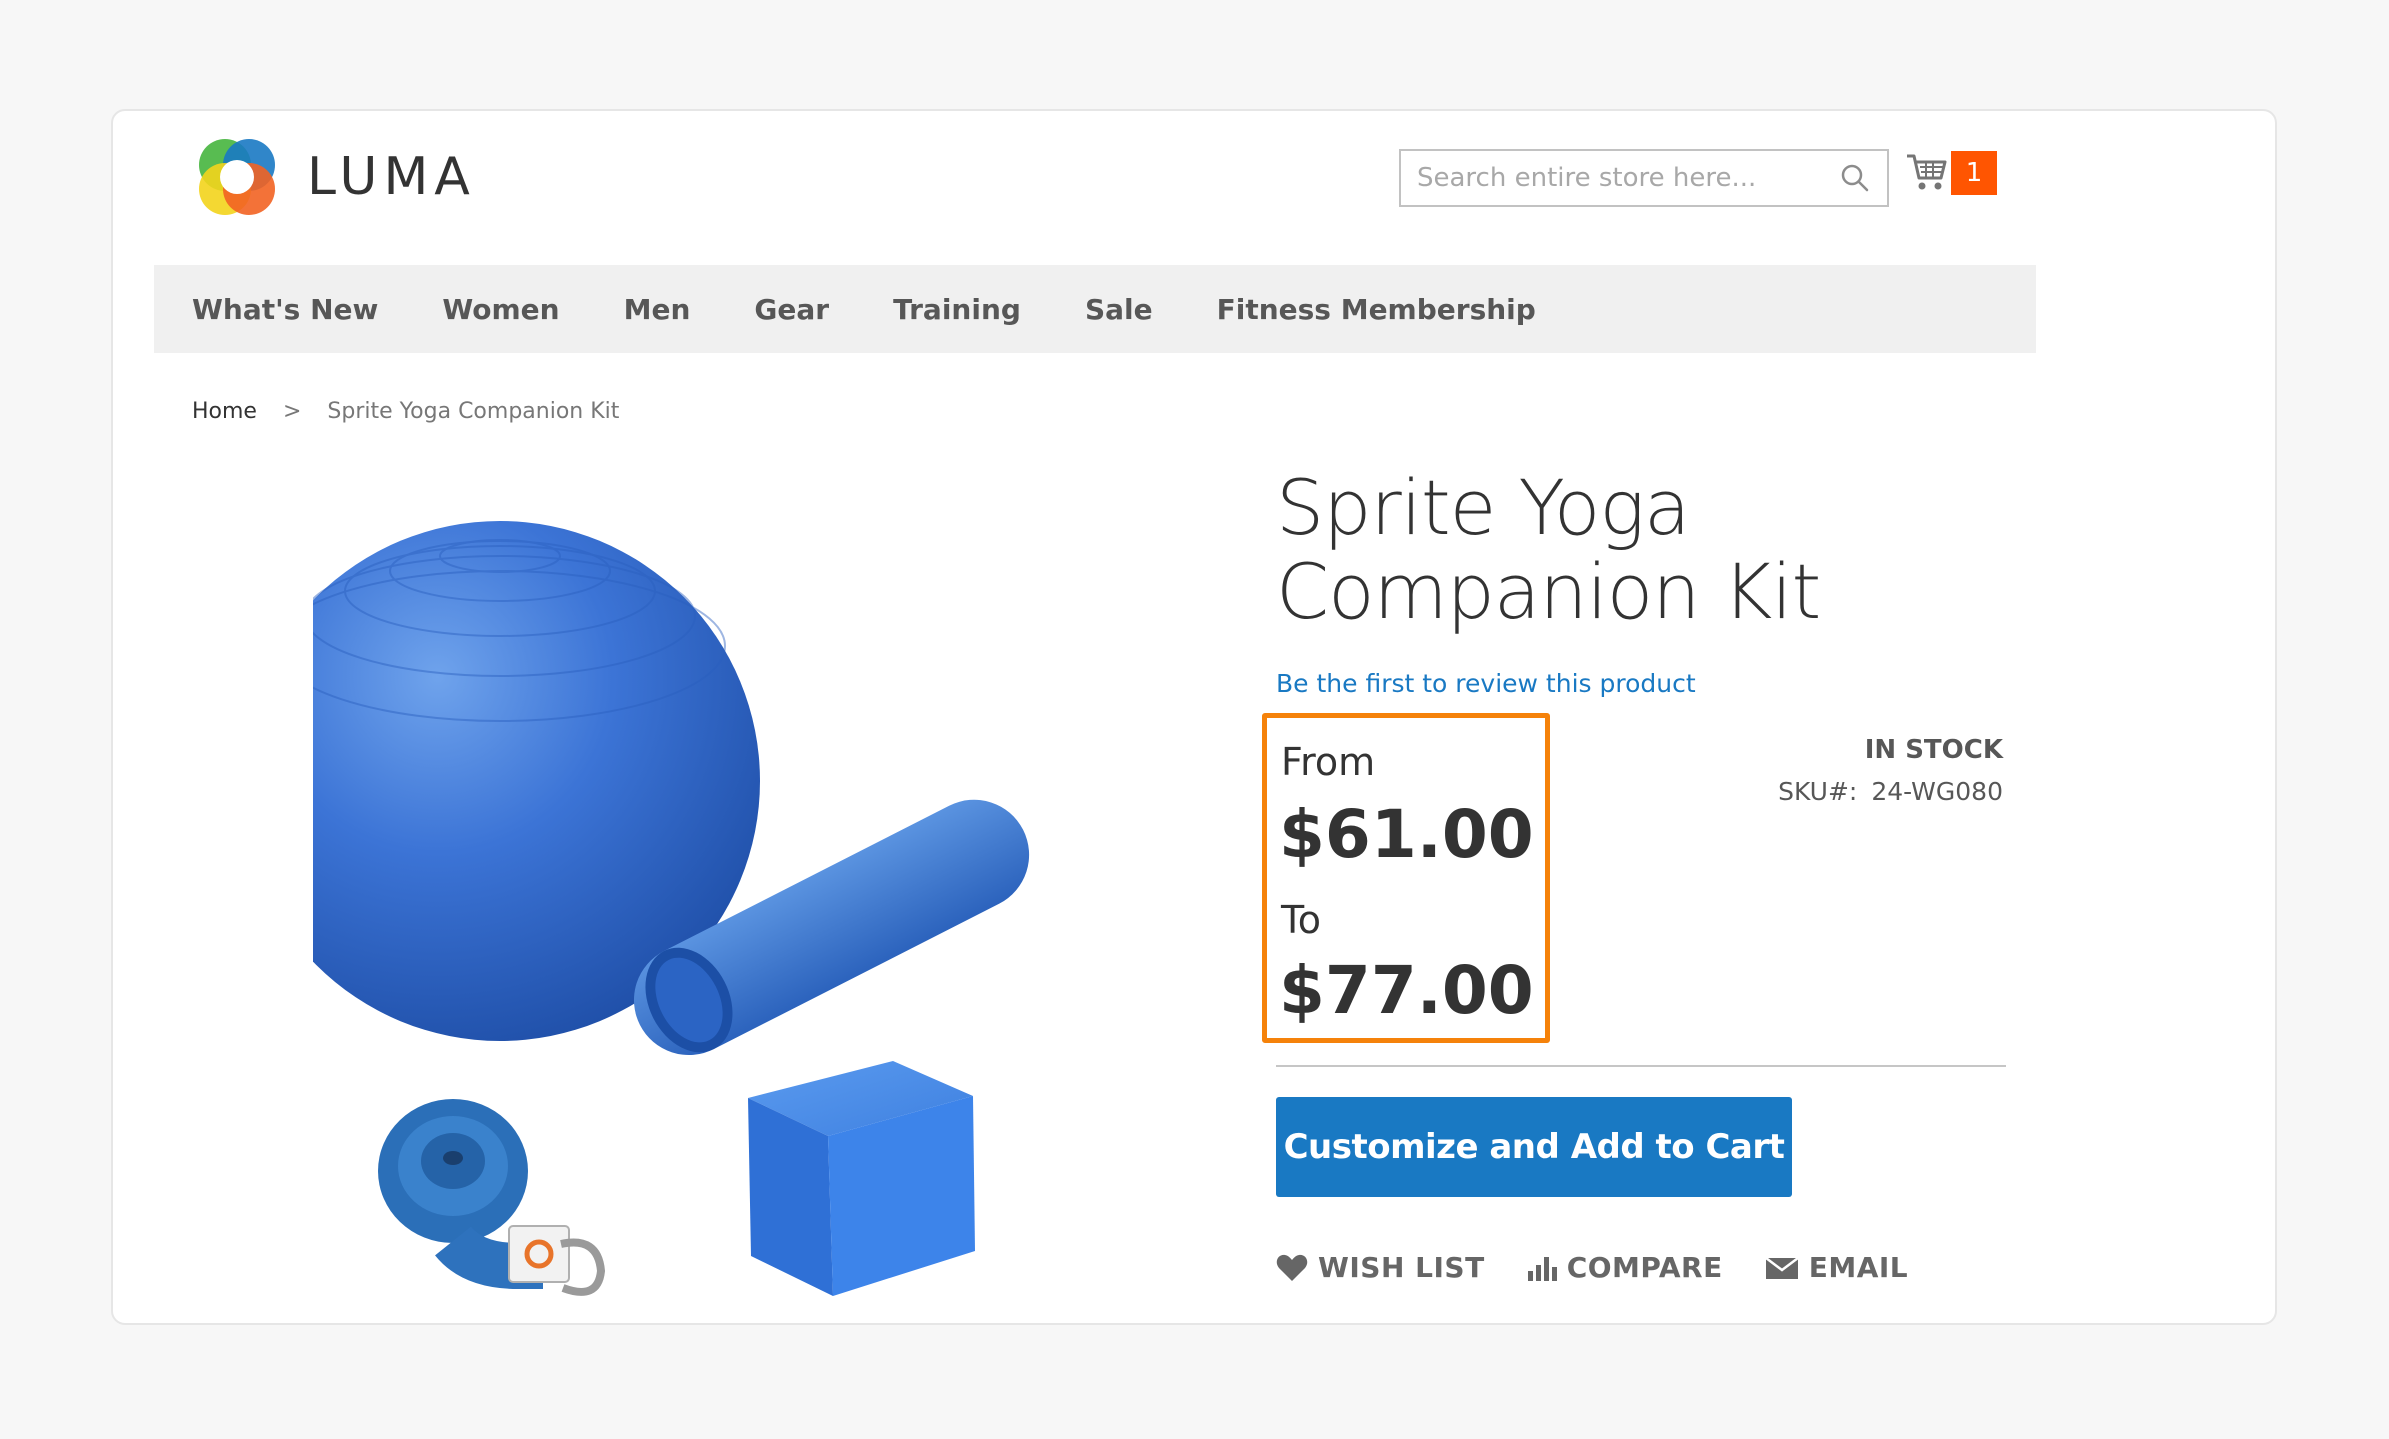 The height and width of the screenshot is (1439, 2389). I want to click on email-label: EMAIL, so click(1858, 1267).